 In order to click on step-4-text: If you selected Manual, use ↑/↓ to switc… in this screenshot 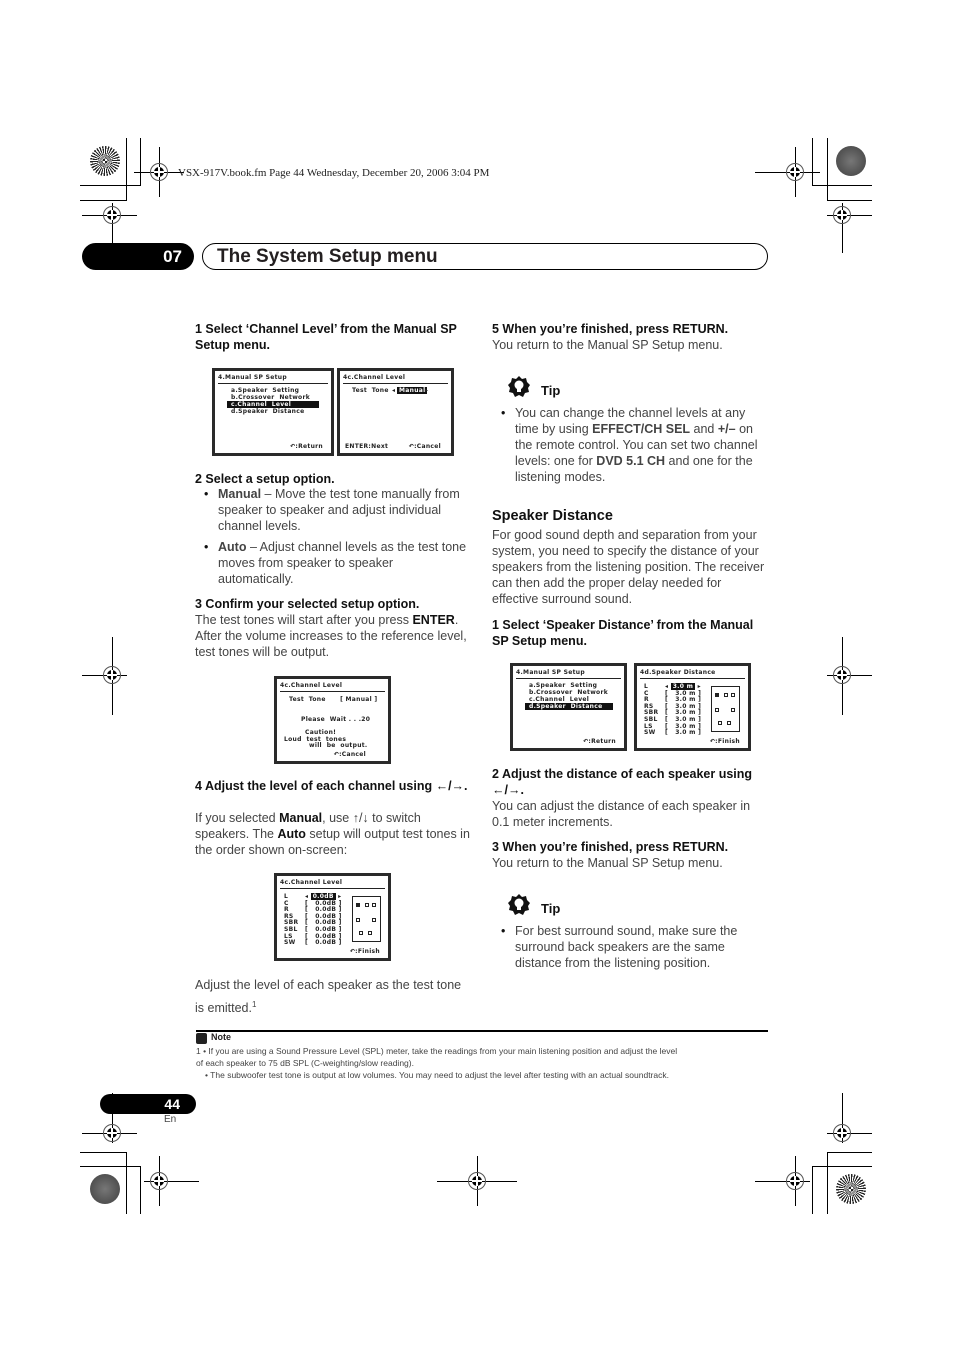, I will do `click(332, 834)`.